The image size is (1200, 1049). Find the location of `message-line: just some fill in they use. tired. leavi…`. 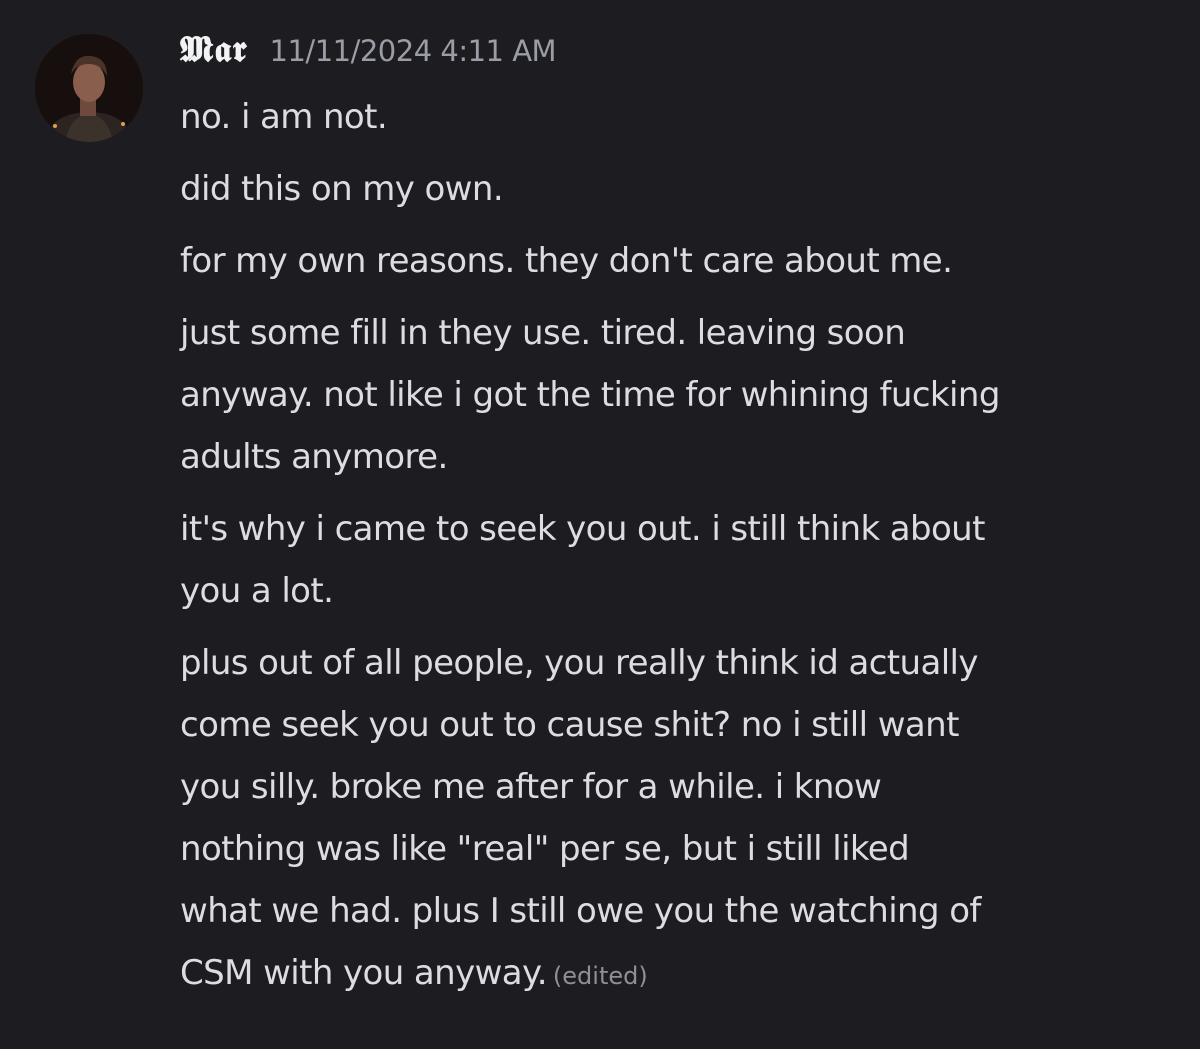

message-line: just some fill in they use. tired. leavi… is located at coordinates (543, 333).